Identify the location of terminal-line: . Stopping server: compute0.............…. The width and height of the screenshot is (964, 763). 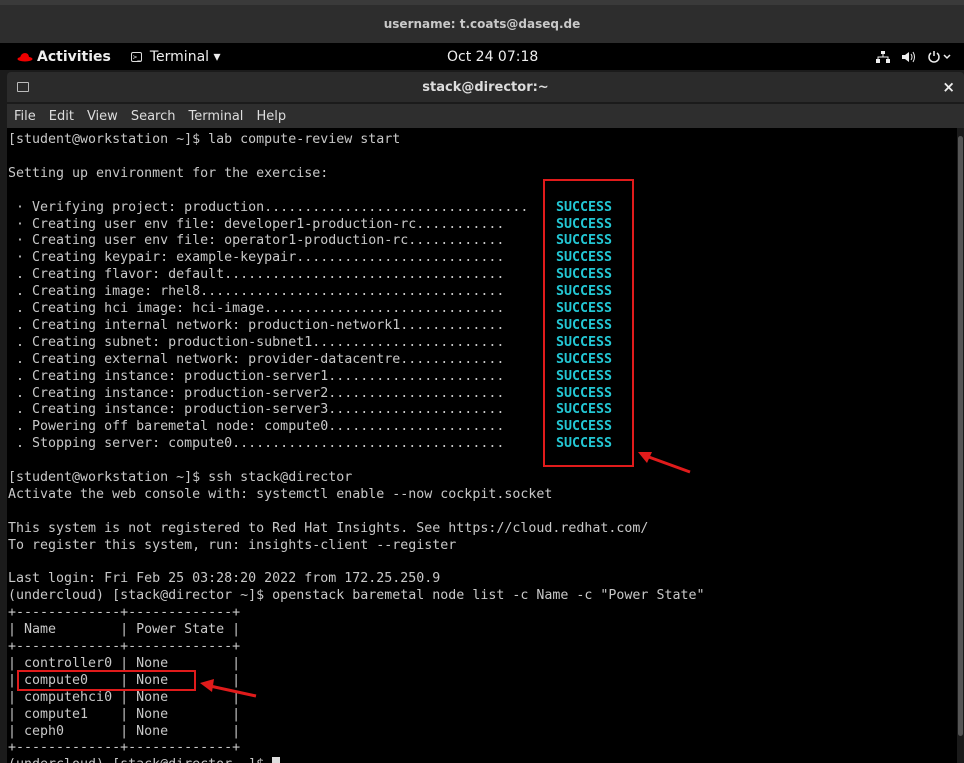
(256, 444).